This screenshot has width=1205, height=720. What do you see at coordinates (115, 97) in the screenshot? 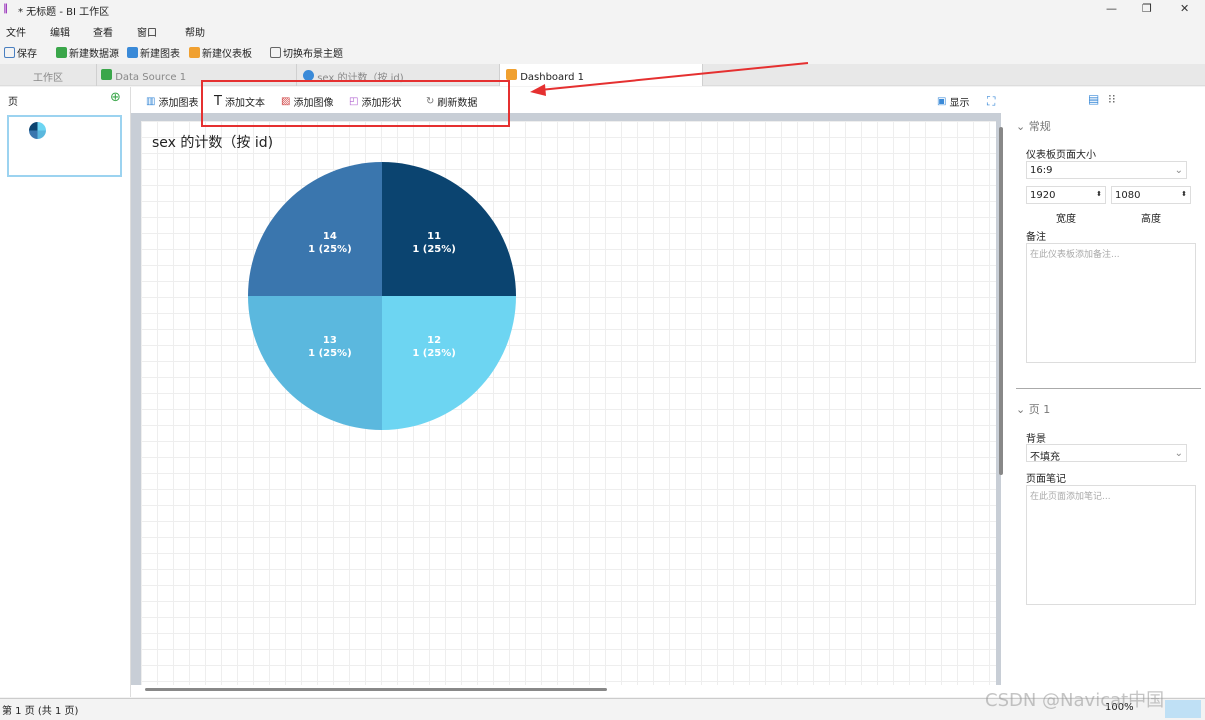
I see `add-page-button: ⊕` at bounding box center [115, 97].